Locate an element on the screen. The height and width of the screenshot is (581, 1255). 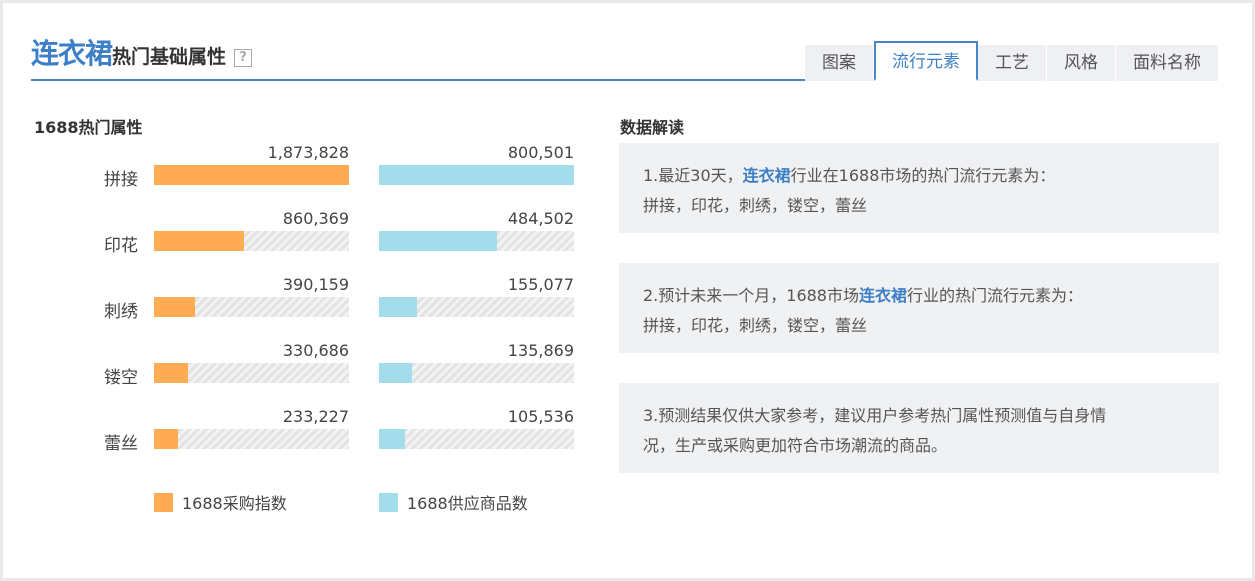
page-title: 连衣裙热门基础属性? is located at coordinates (142, 52).